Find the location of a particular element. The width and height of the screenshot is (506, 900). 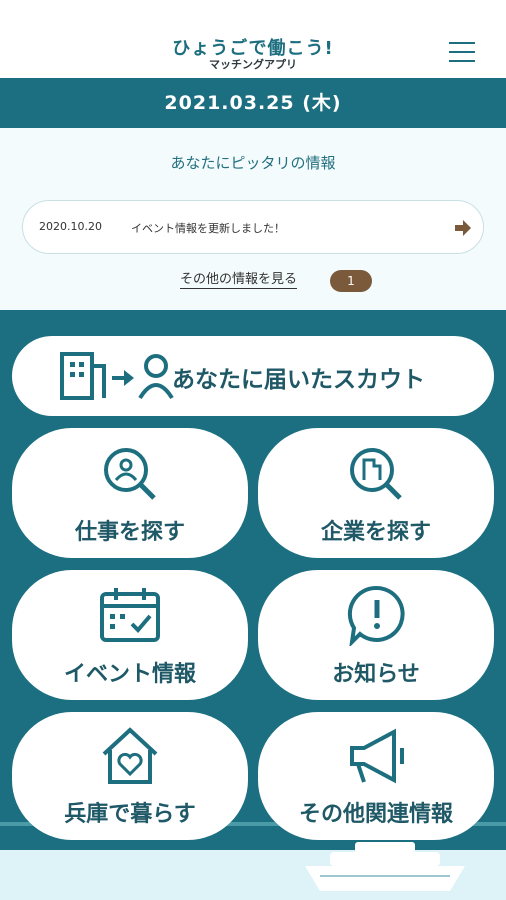

megaphone-icon is located at coordinates (377, 756).